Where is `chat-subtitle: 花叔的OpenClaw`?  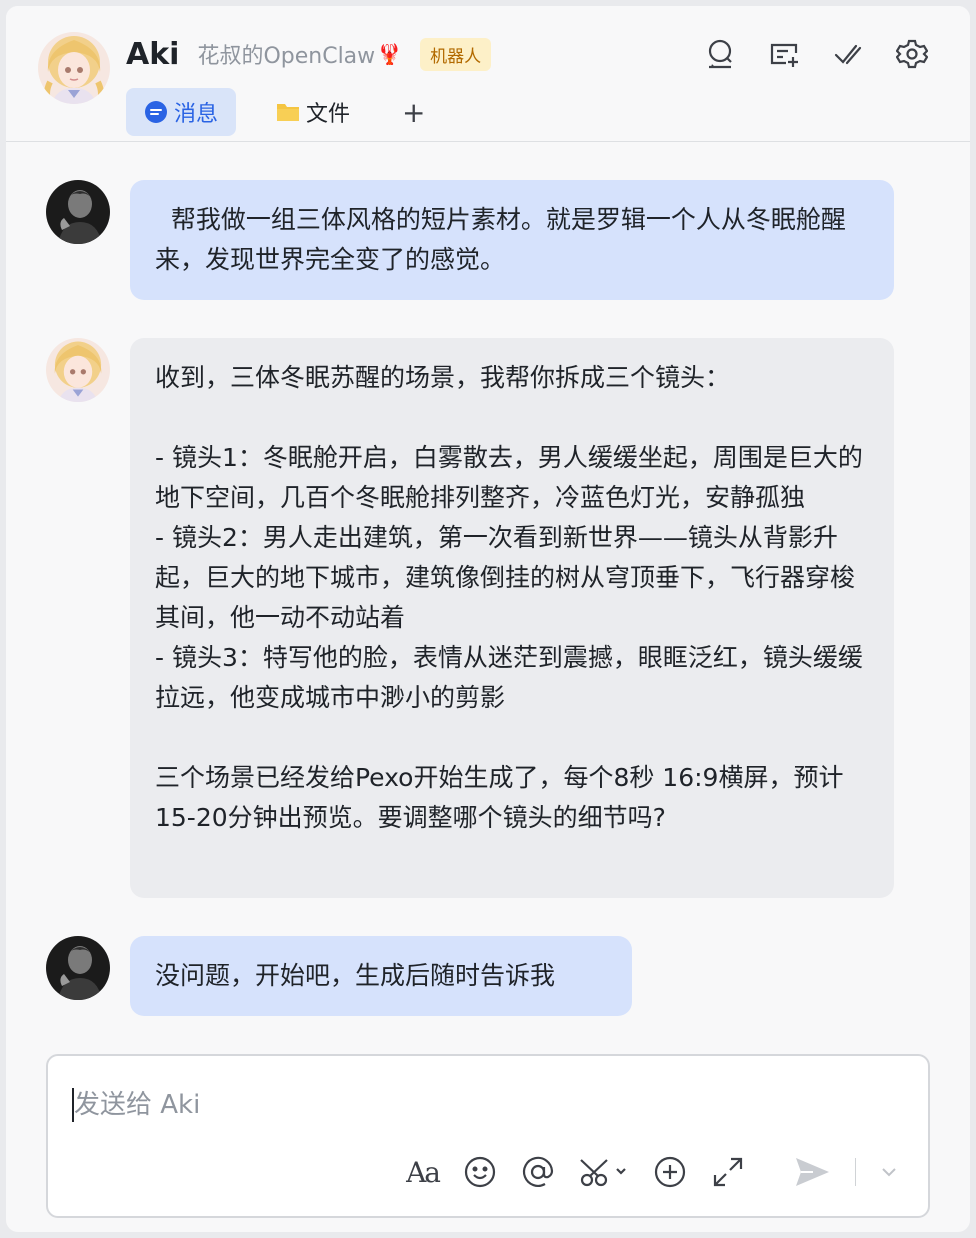
chat-subtitle: 花叔的OpenClaw is located at coordinates (286, 56).